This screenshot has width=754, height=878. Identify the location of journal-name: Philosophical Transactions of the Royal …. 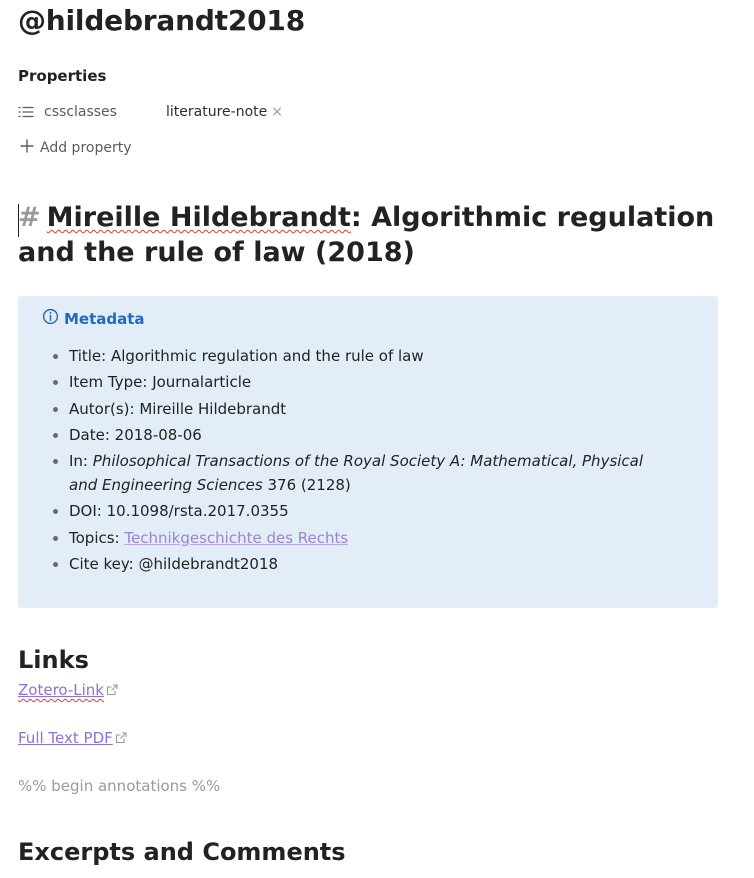
(356, 473).